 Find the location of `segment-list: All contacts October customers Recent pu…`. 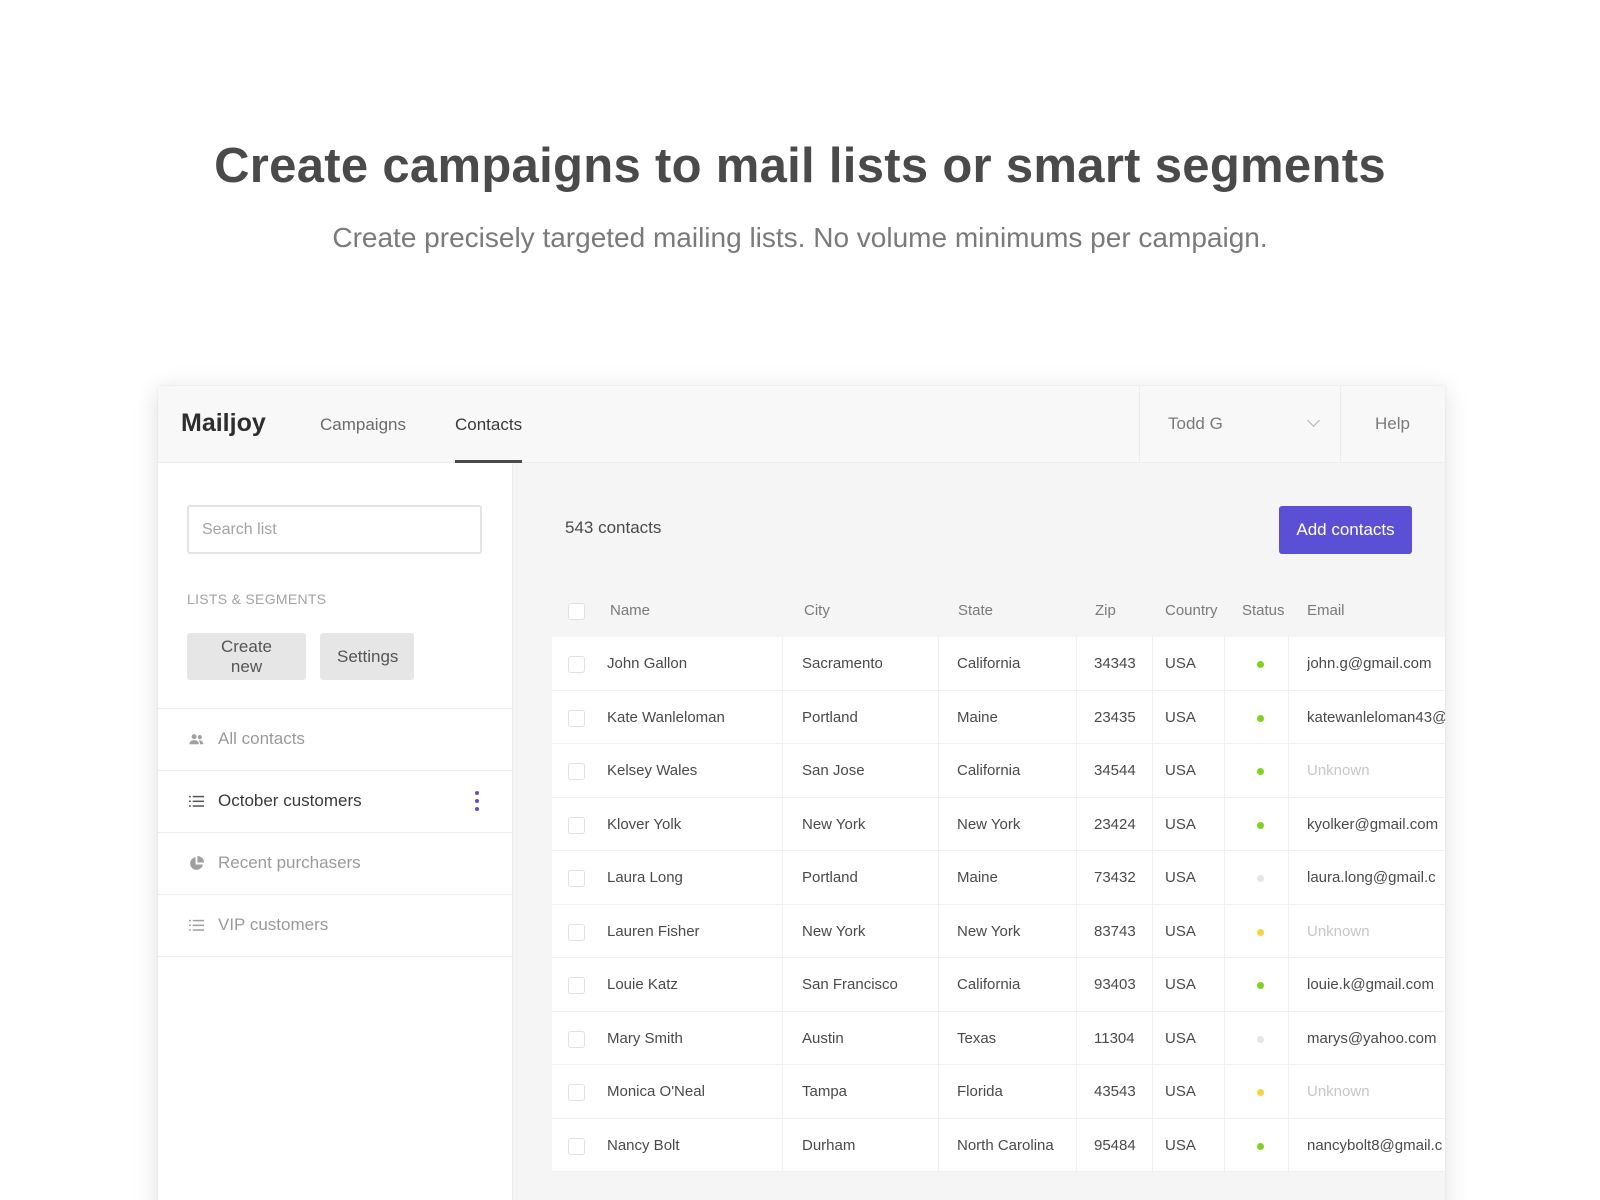

segment-list: All contacts October customers Recent pu… is located at coordinates (335, 832).